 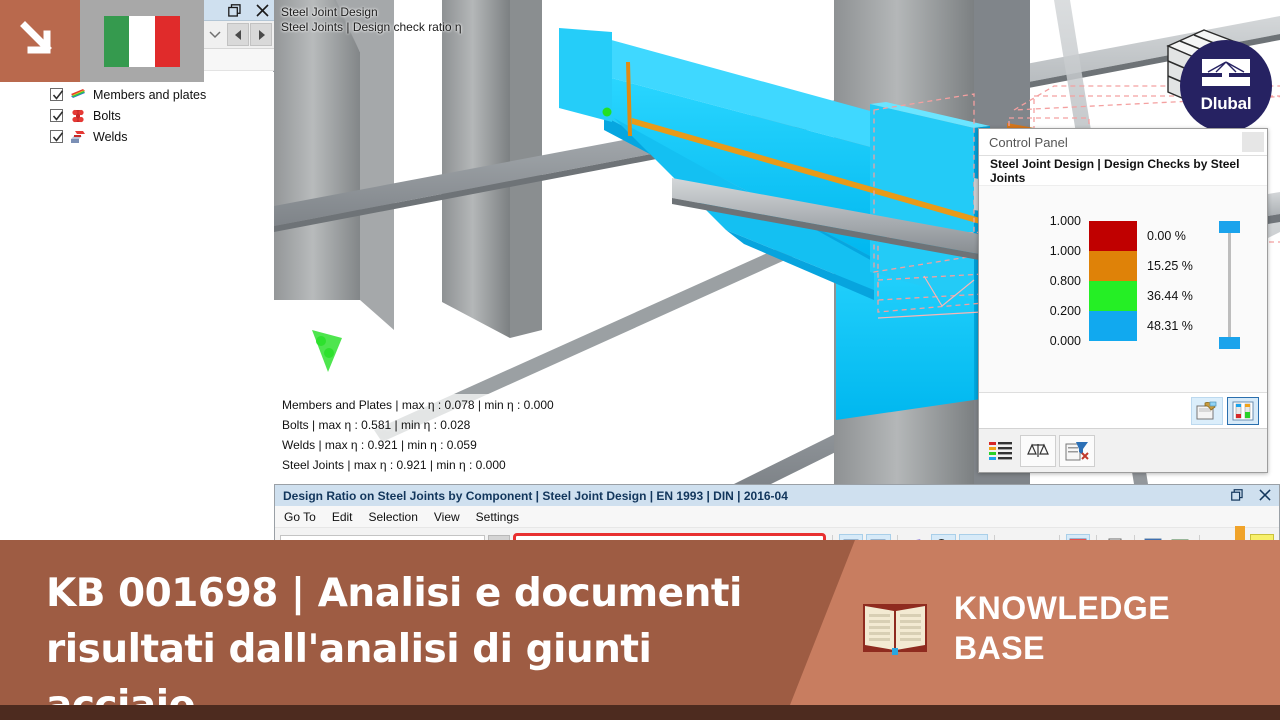 I want to click on control-panel-footer, so click(x=1123, y=410).